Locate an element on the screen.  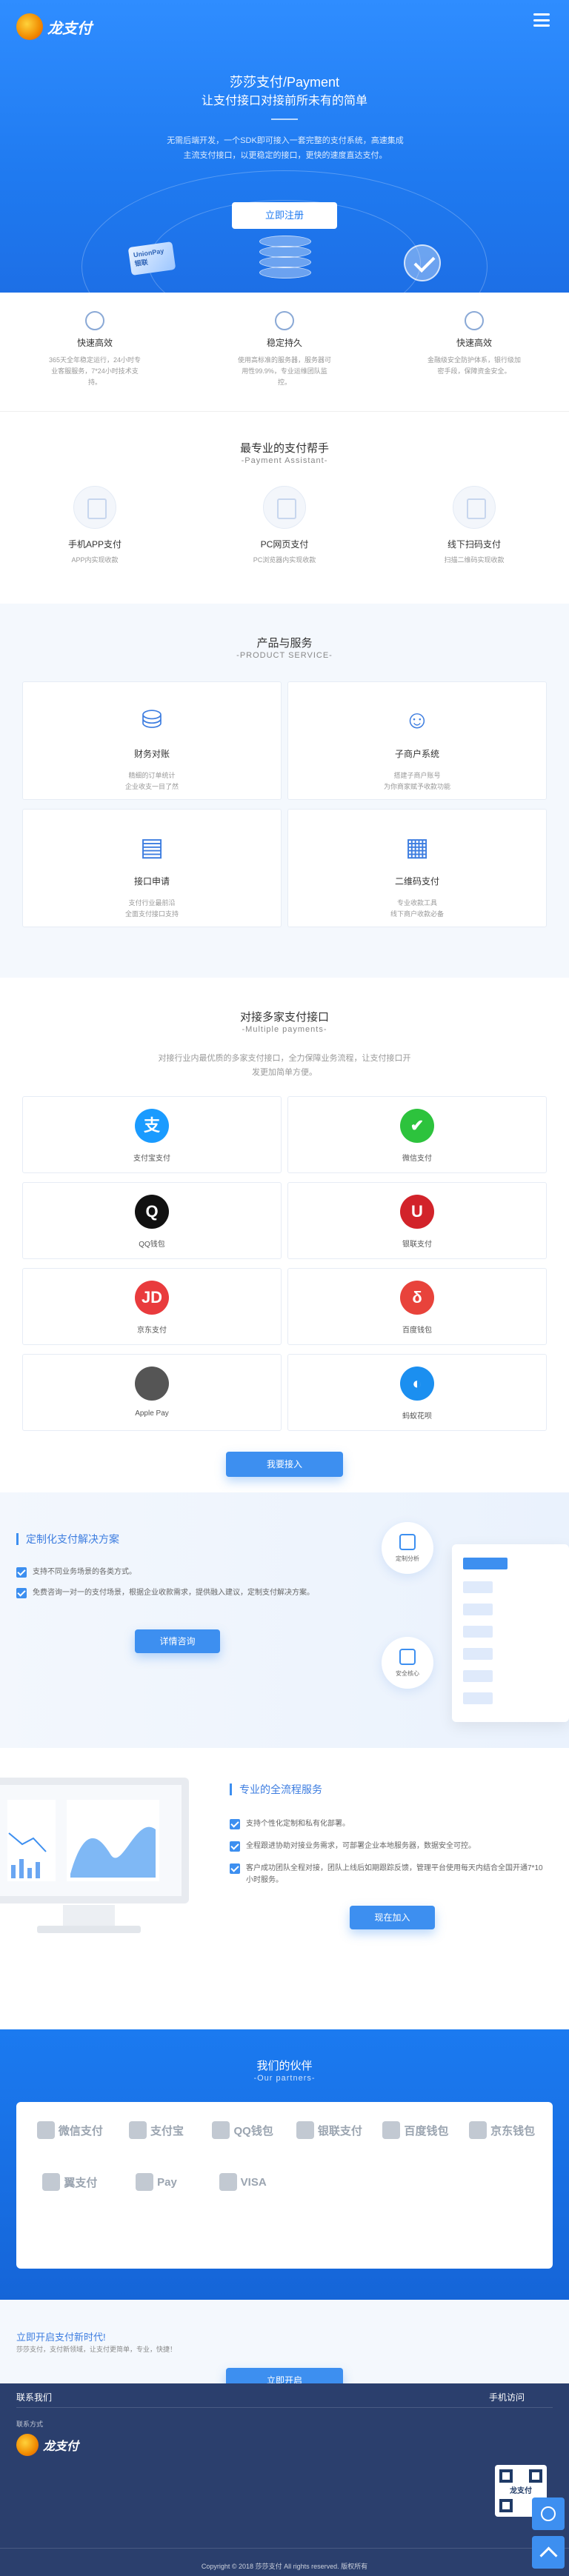
section-description: 对接行业内最优质的多家支付接口，全力保障业务流程，让支付接口开发更加简单方便。 is located at coordinates (284, 1065).